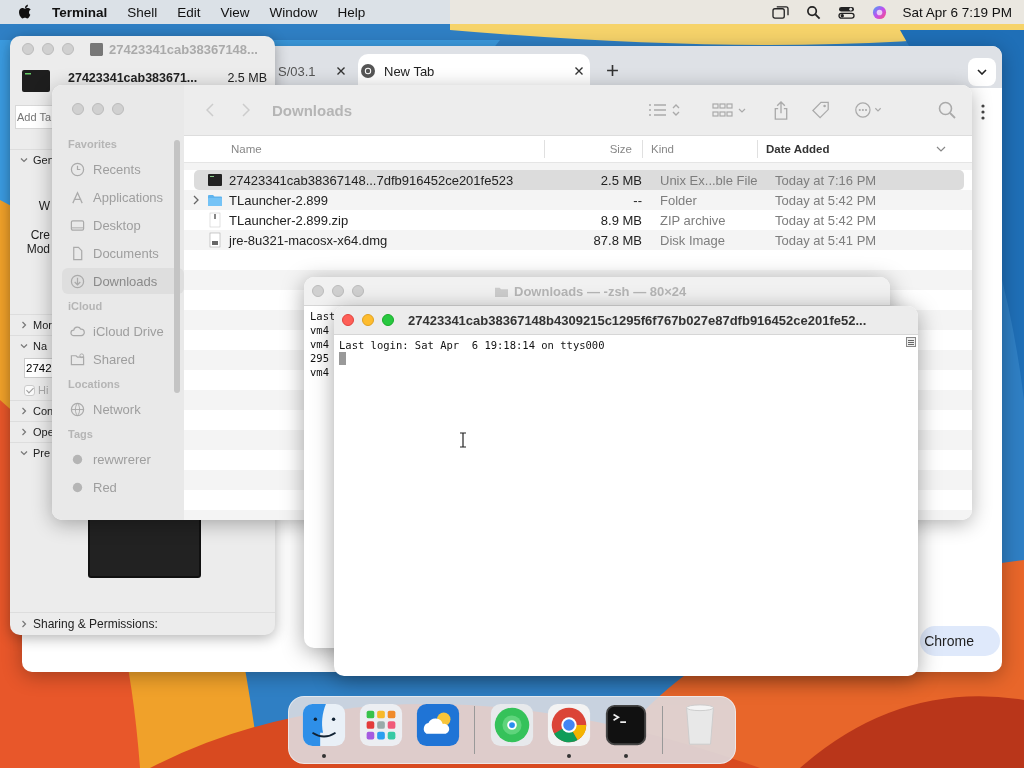 The height and width of the screenshot is (768, 1024). What do you see at coordinates (42, 453) in the screenshot?
I see `section-header: Pre` at bounding box center [42, 453].